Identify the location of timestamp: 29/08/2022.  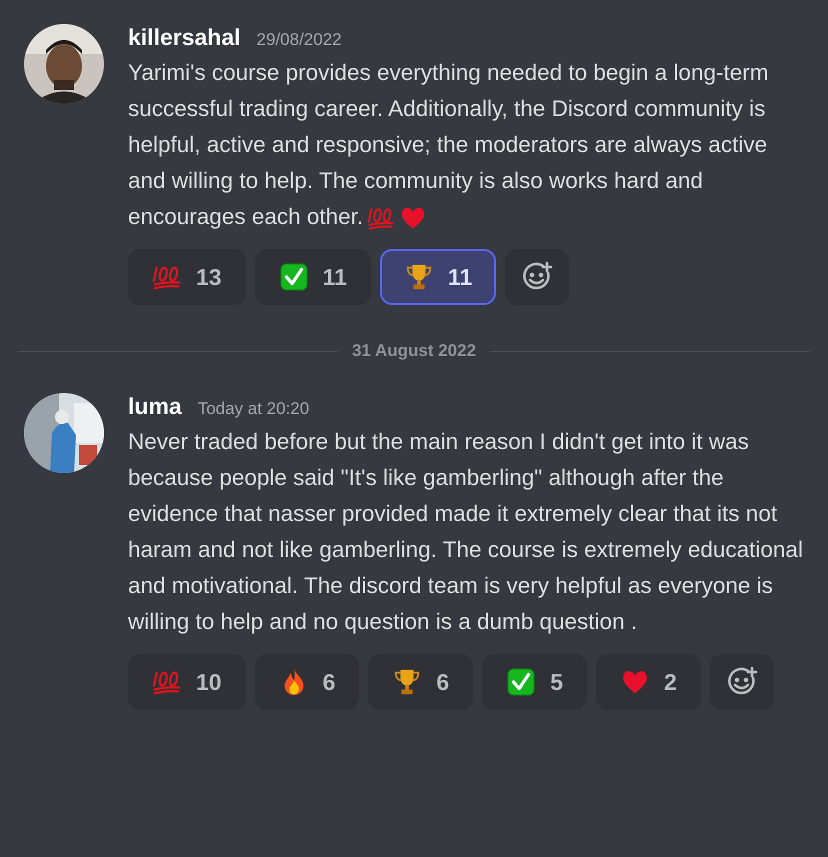
(299, 40).